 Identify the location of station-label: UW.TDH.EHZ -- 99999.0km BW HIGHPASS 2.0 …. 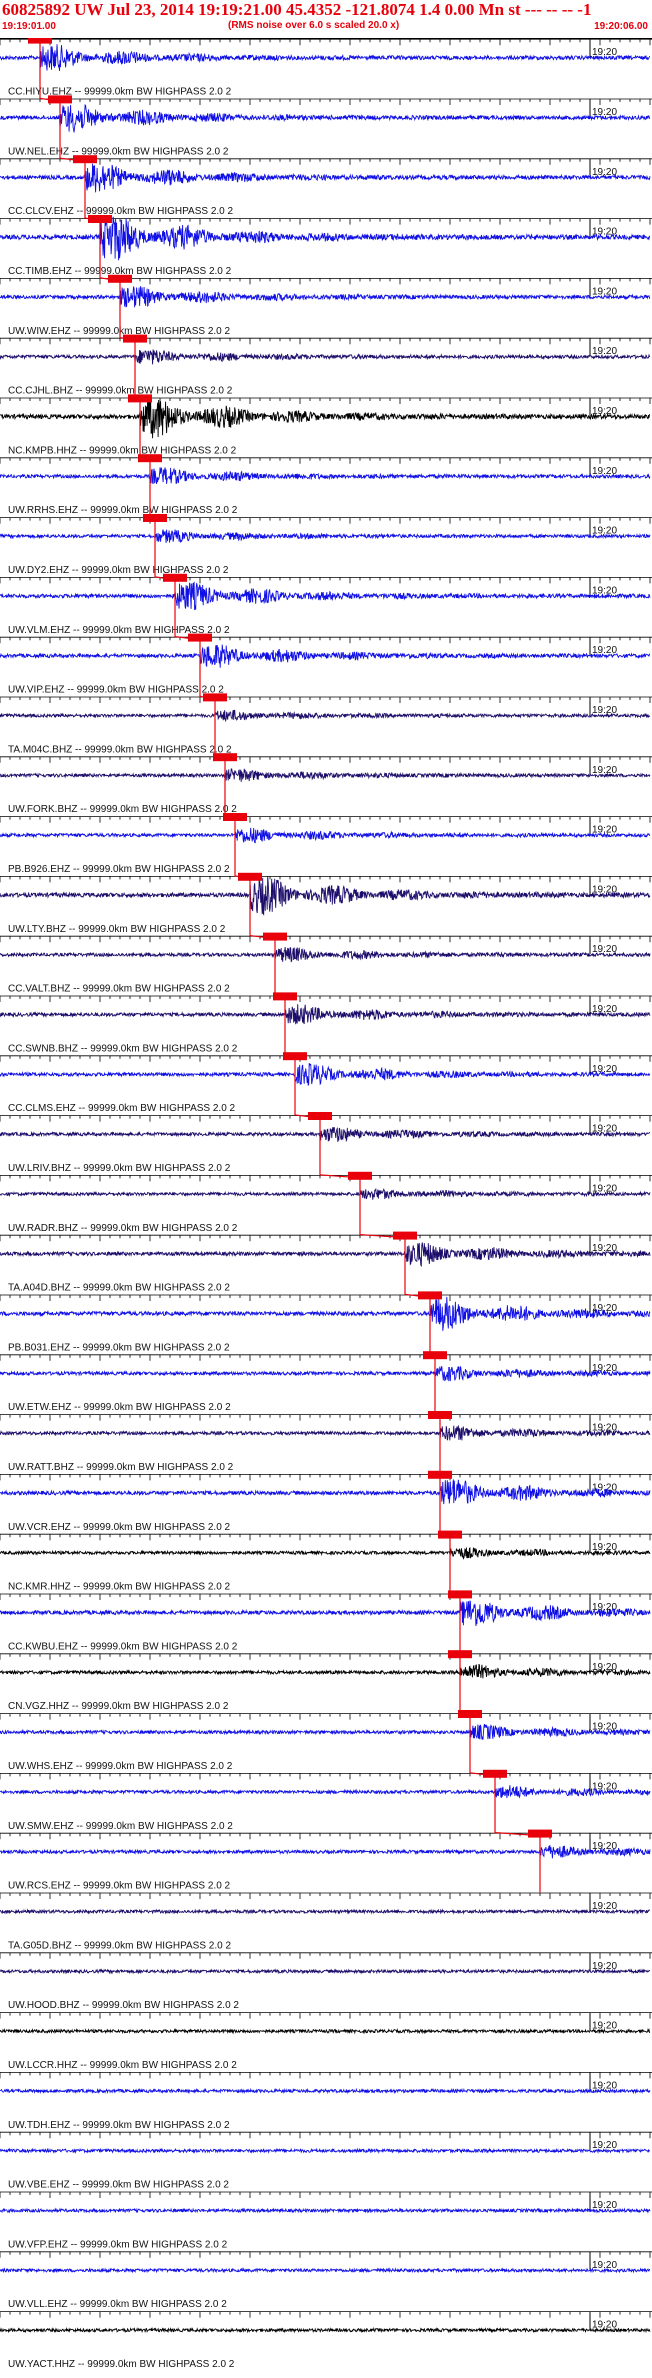
(119, 2125).